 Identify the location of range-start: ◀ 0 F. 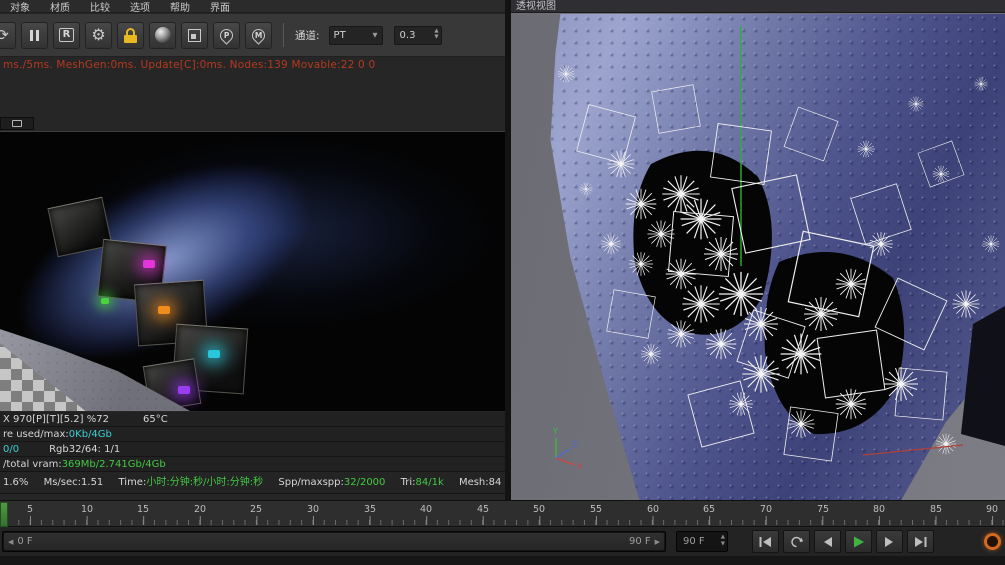
(20, 541).